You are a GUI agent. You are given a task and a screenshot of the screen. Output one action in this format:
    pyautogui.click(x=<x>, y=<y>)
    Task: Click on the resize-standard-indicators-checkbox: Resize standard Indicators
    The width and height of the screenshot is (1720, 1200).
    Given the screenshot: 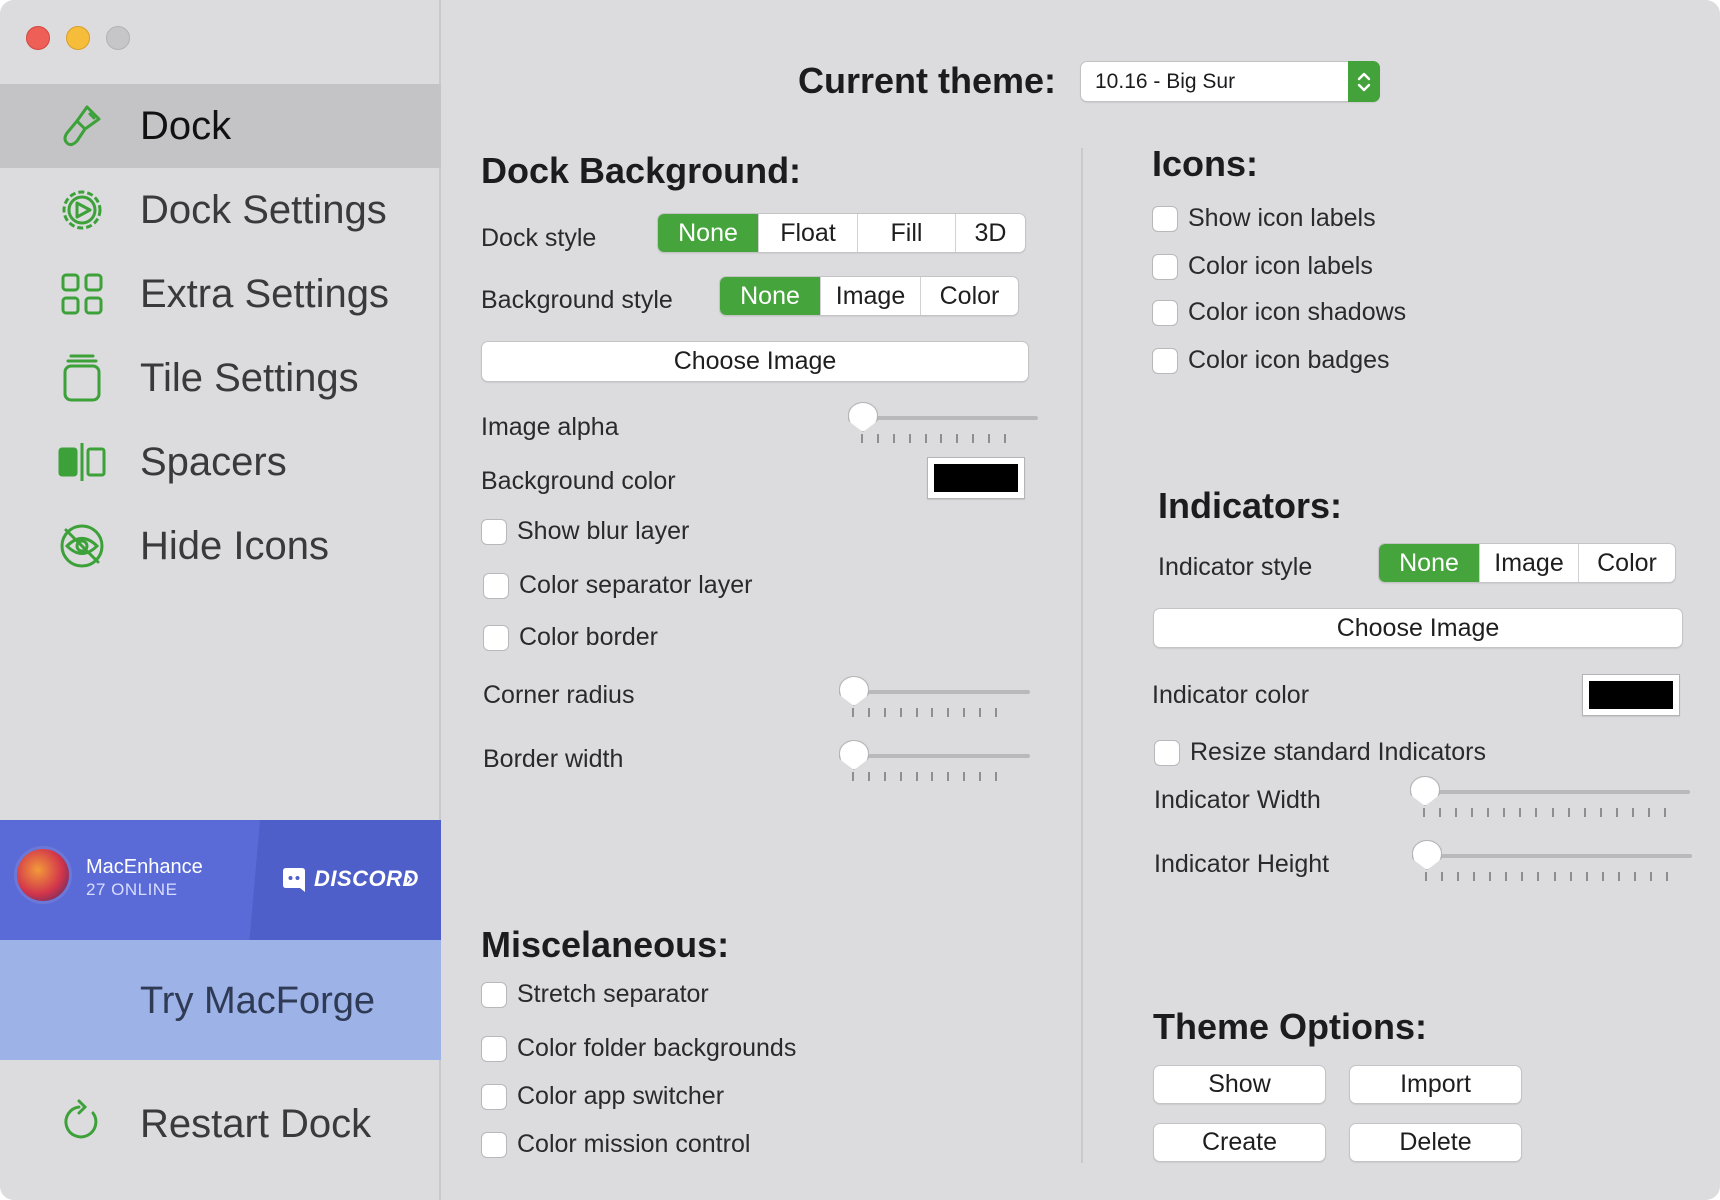 What is the action you would take?
    pyautogui.click(x=1320, y=752)
    